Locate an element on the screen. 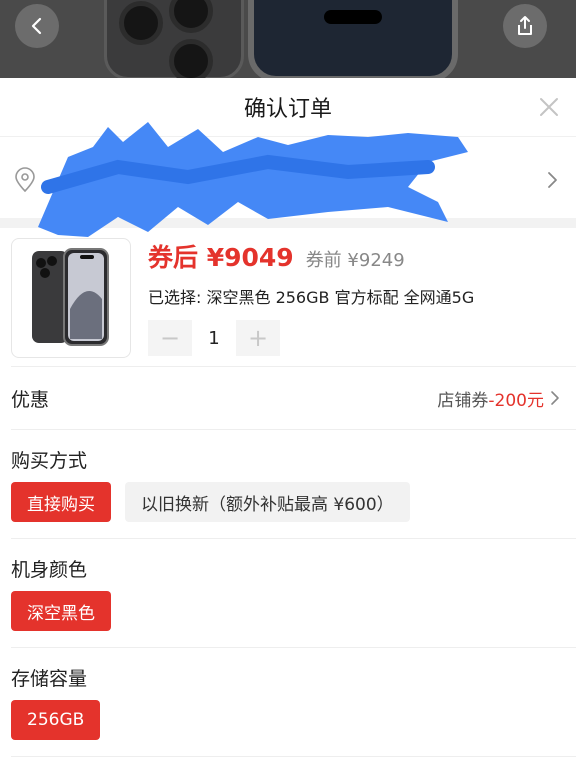  price-before-coupon: 券前 ¥9249 is located at coordinates (355, 260).